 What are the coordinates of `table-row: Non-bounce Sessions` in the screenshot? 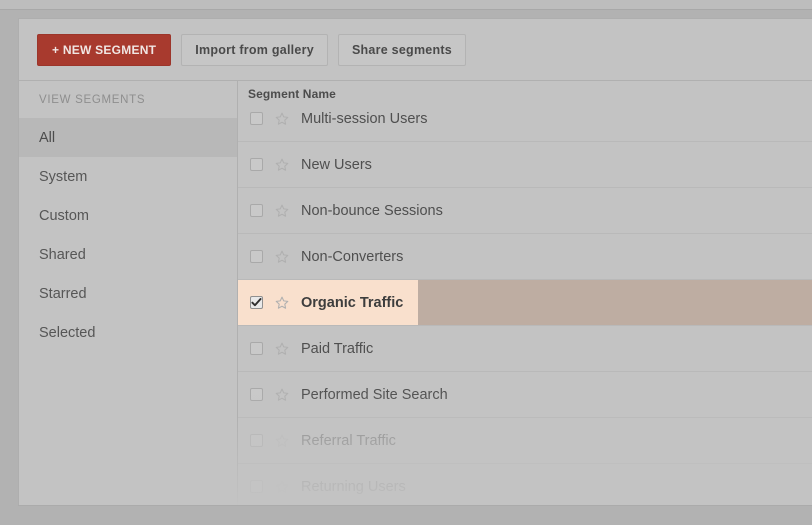 It's located at (525, 211).